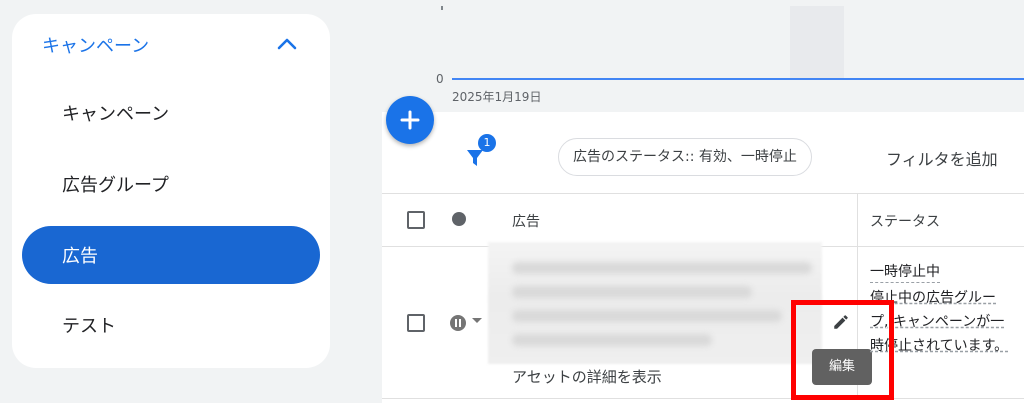 The width and height of the screenshot is (1024, 403). I want to click on edit-pencil-icon, so click(841, 322).